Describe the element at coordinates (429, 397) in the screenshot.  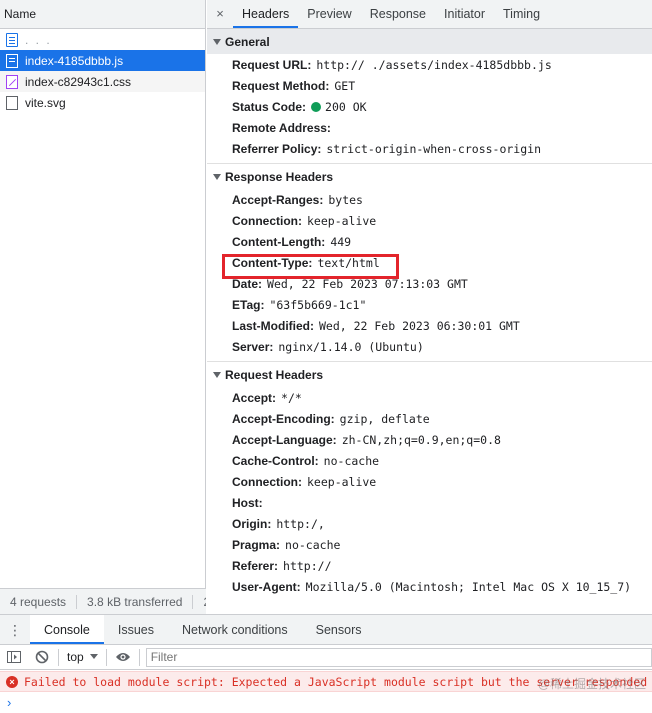
I see `header-row: Accept: */*` at that location.